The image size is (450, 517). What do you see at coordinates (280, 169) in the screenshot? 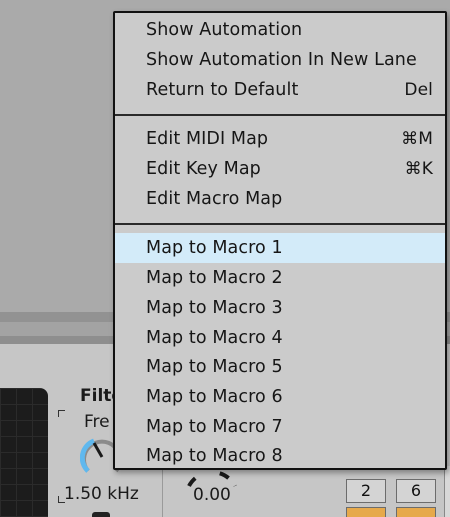
I see `menu-item-edit-key-map: Edit Key Map ⌘K` at bounding box center [280, 169].